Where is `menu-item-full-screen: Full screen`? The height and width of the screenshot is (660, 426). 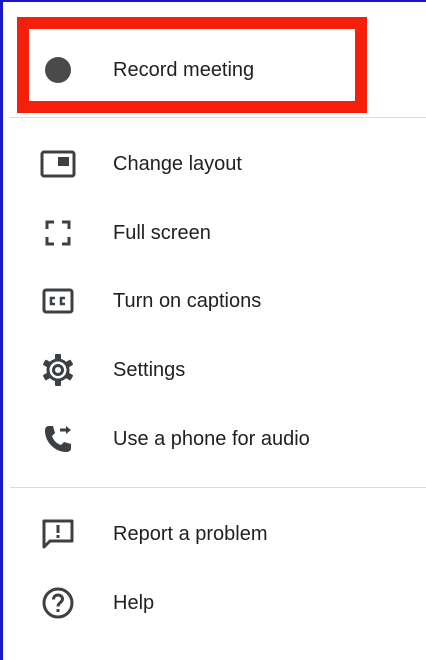 menu-item-full-screen: Full screen is located at coordinates (218, 233).